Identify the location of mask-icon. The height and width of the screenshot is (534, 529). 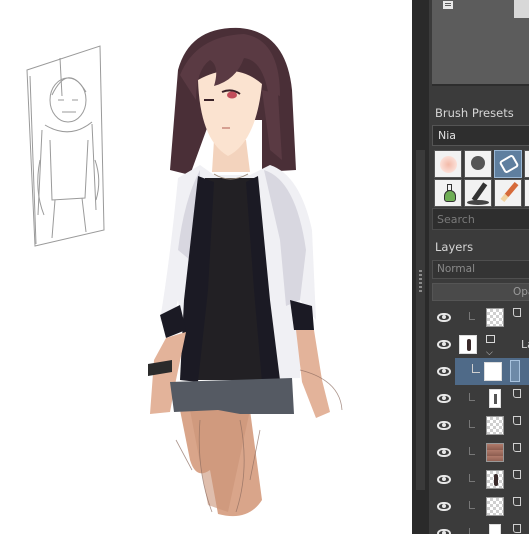
(515, 371).